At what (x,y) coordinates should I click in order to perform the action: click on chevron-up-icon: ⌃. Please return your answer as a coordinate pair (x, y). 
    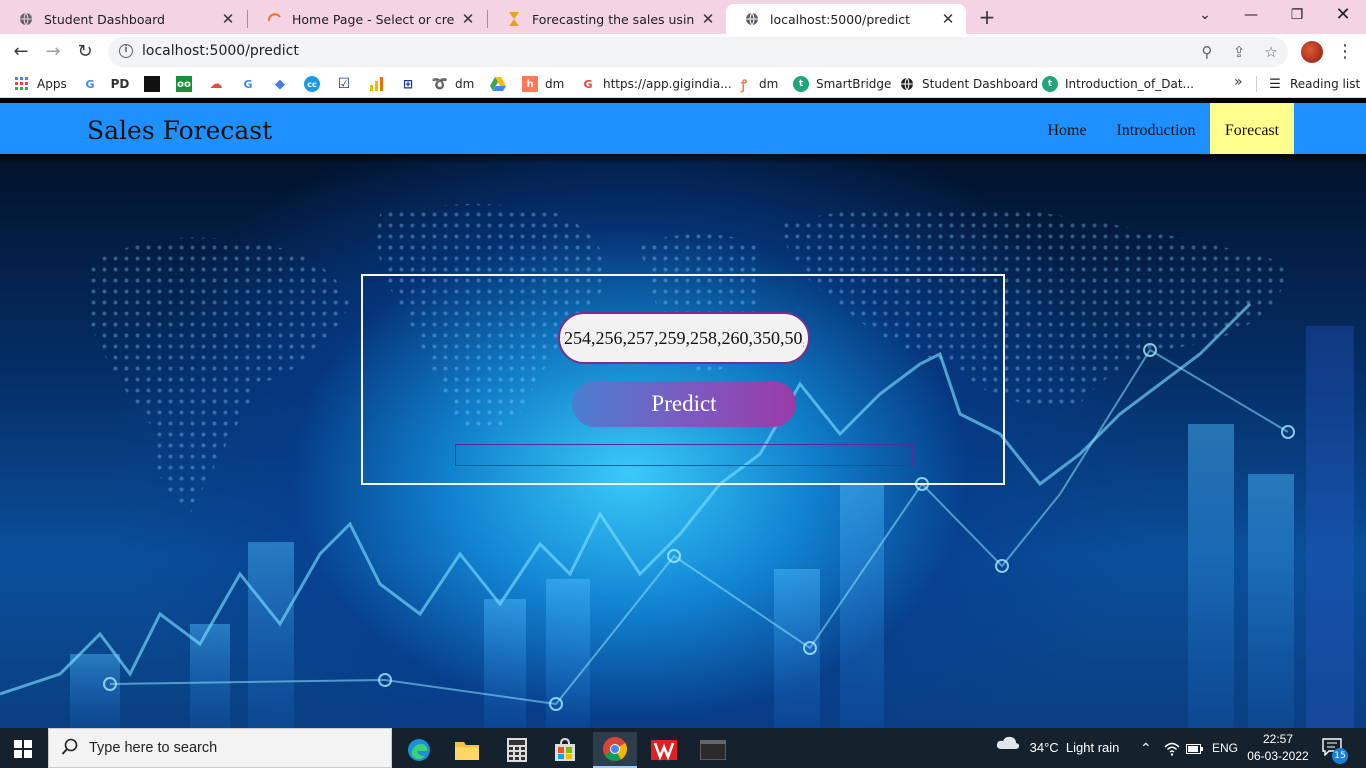
    Looking at the image, I should click on (1146, 748).